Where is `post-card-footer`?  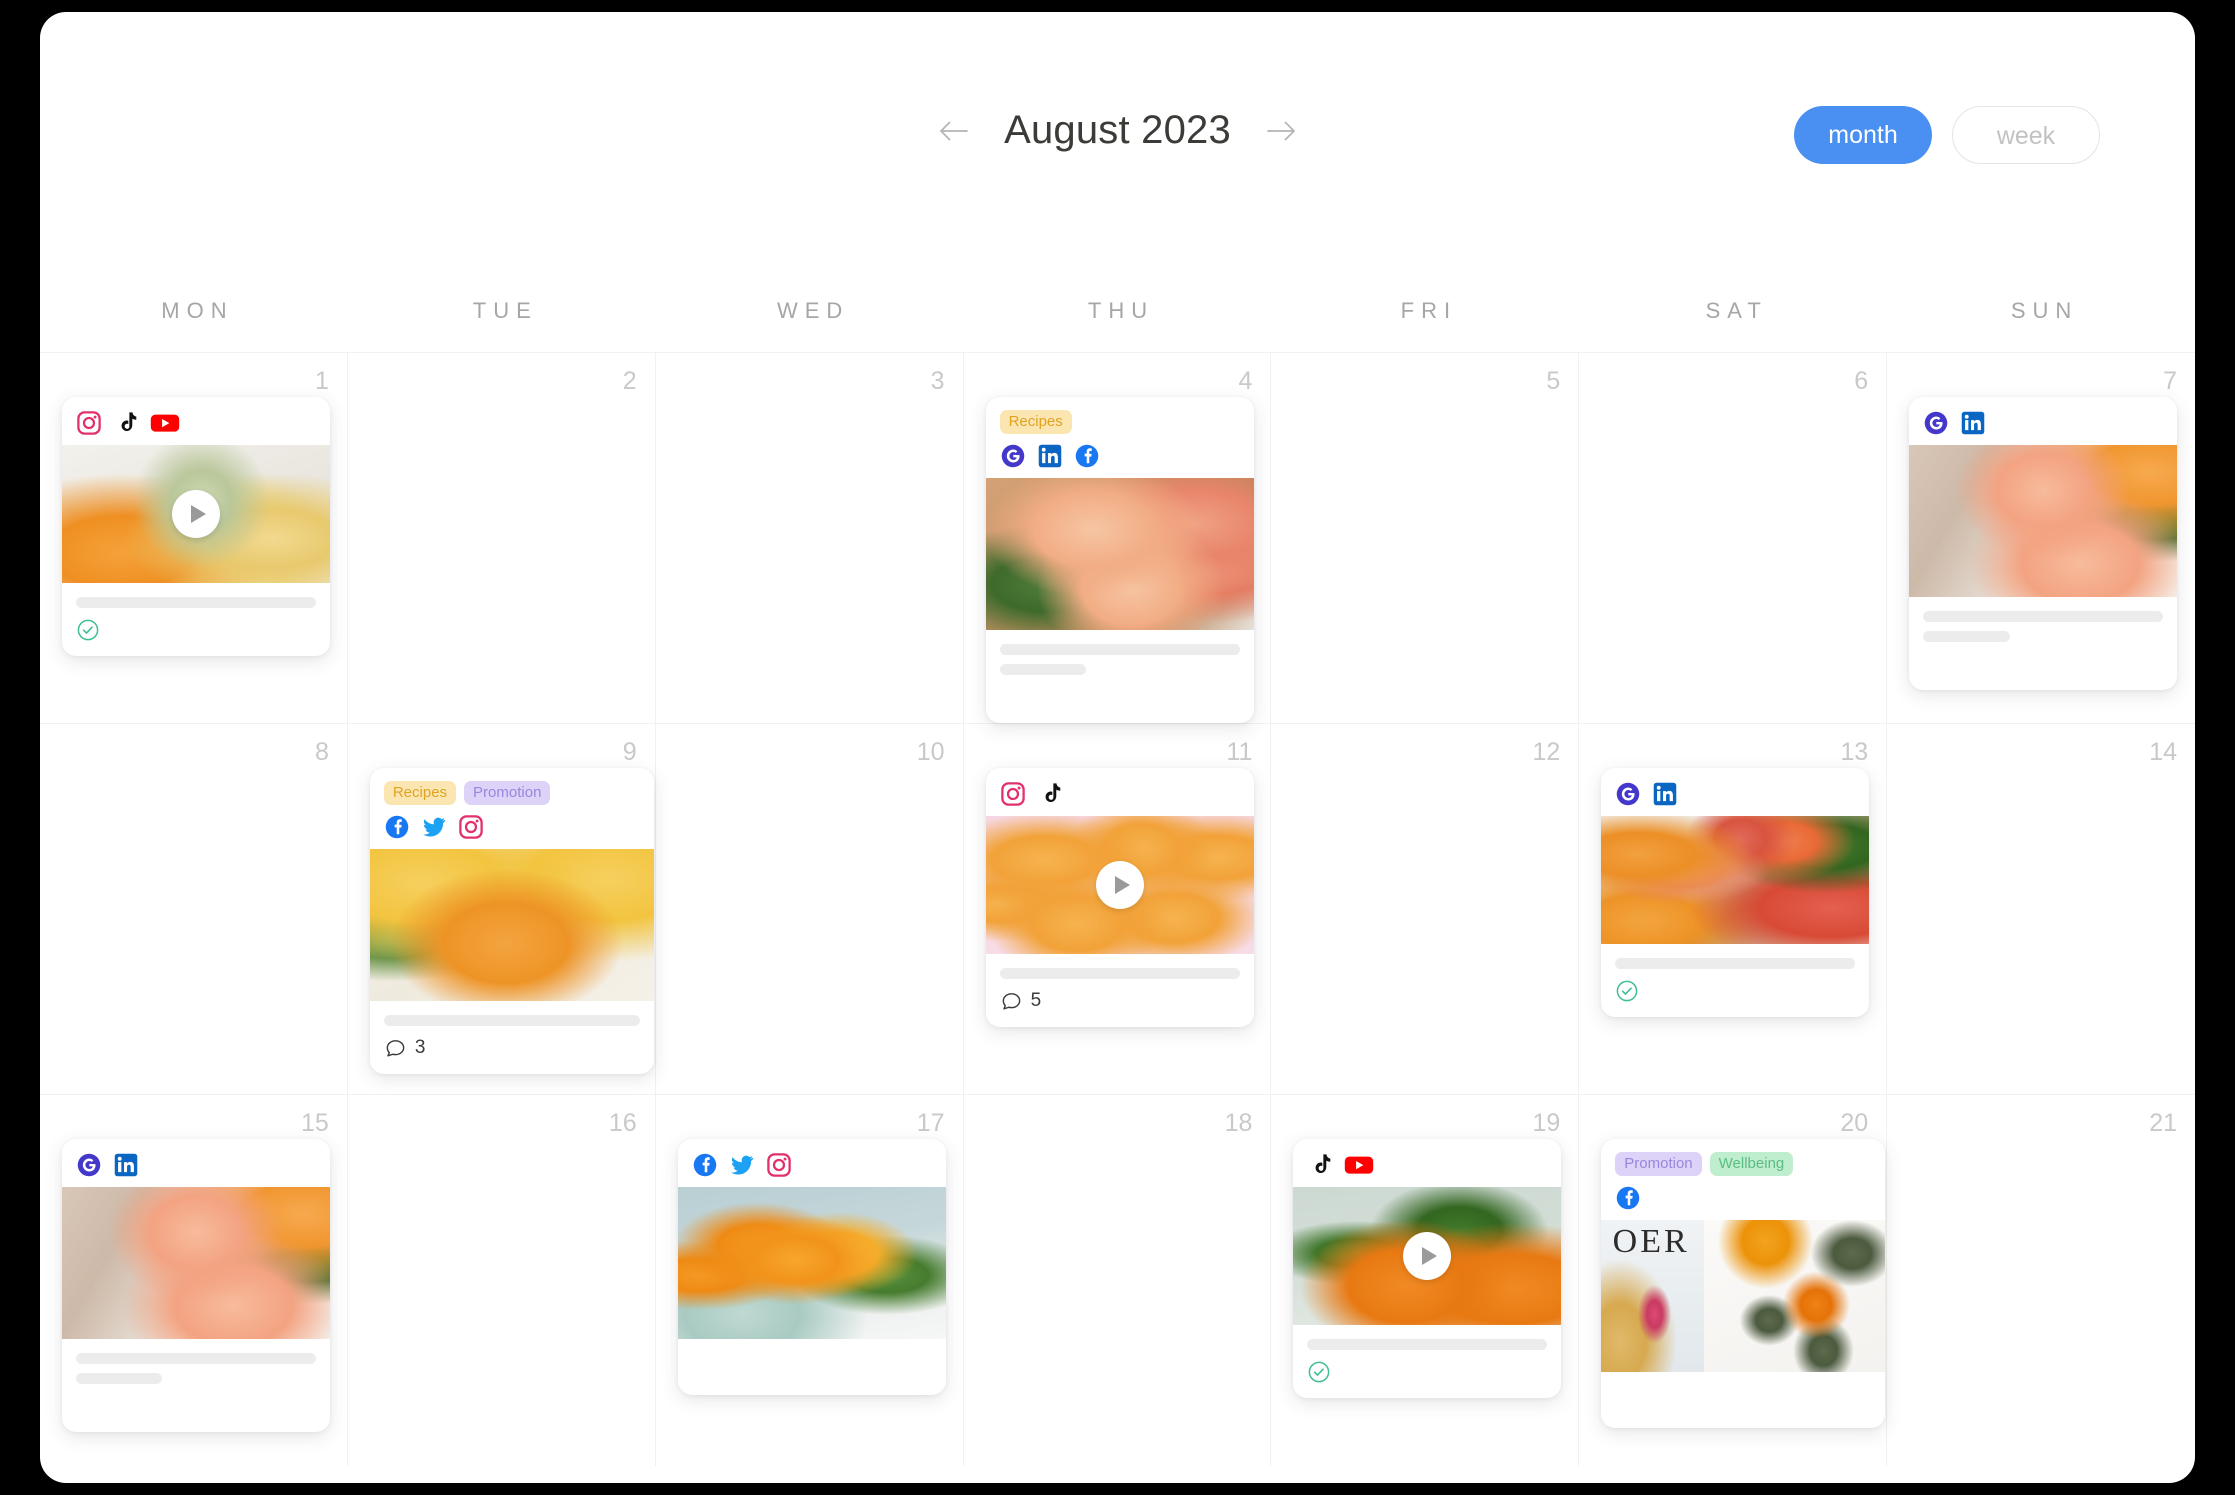 post-card-footer is located at coordinates (812, 1369).